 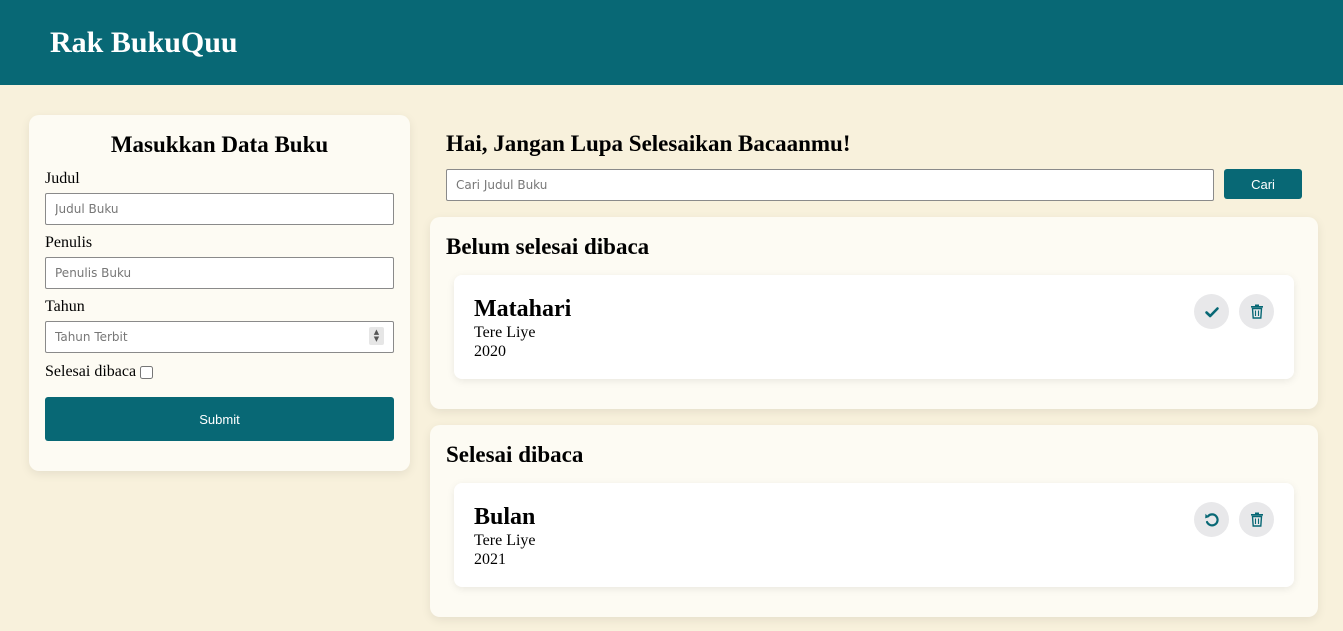 What do you see at coordinates (671, 42) in the screenshot?
I see `app-header: Rak BukuQuu` at bounding box center [671, 42].